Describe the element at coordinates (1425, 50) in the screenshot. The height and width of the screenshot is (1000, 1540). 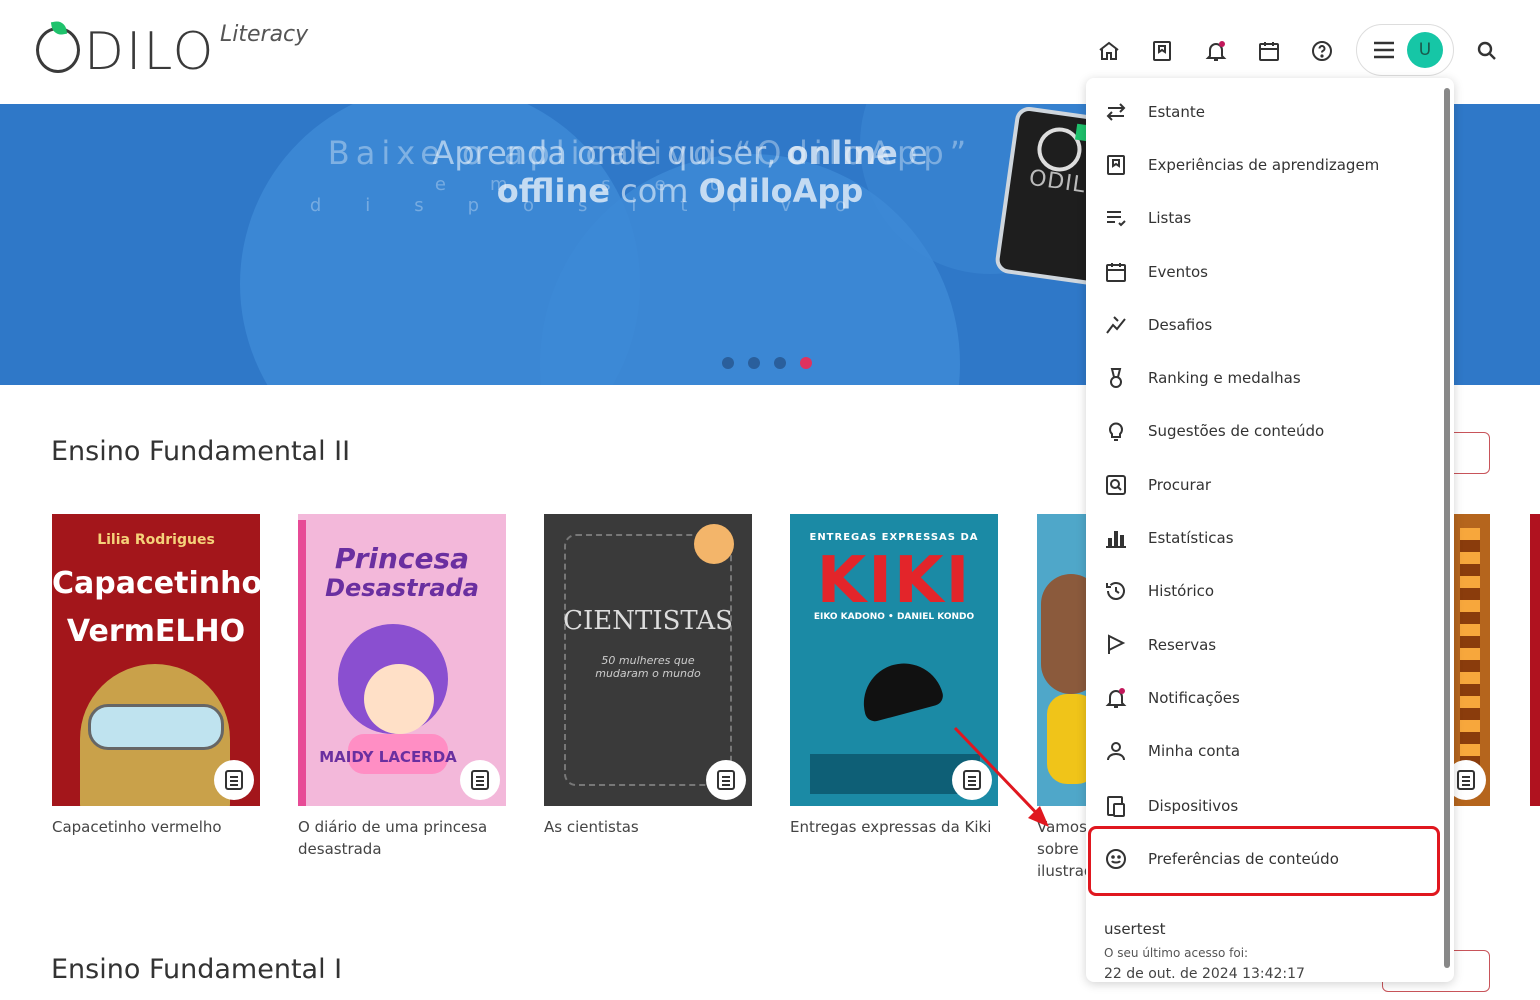
I see `avatar: U` at that location.